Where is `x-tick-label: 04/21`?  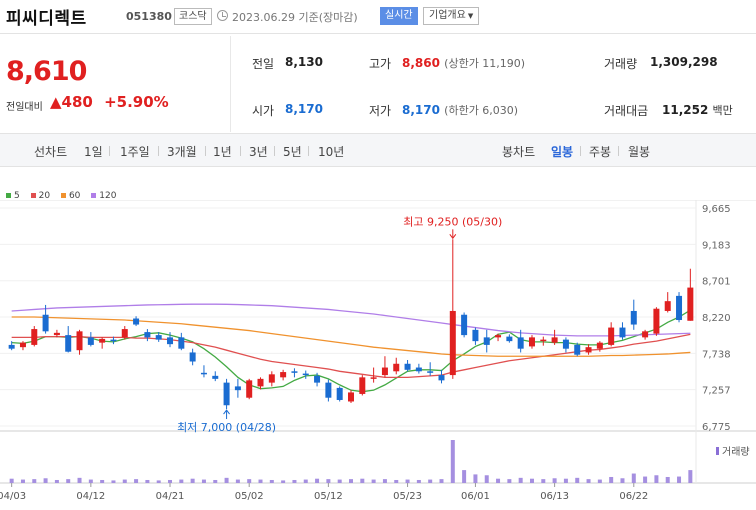
x-tick-label: 04/21 is located at coordinates (170, 496).